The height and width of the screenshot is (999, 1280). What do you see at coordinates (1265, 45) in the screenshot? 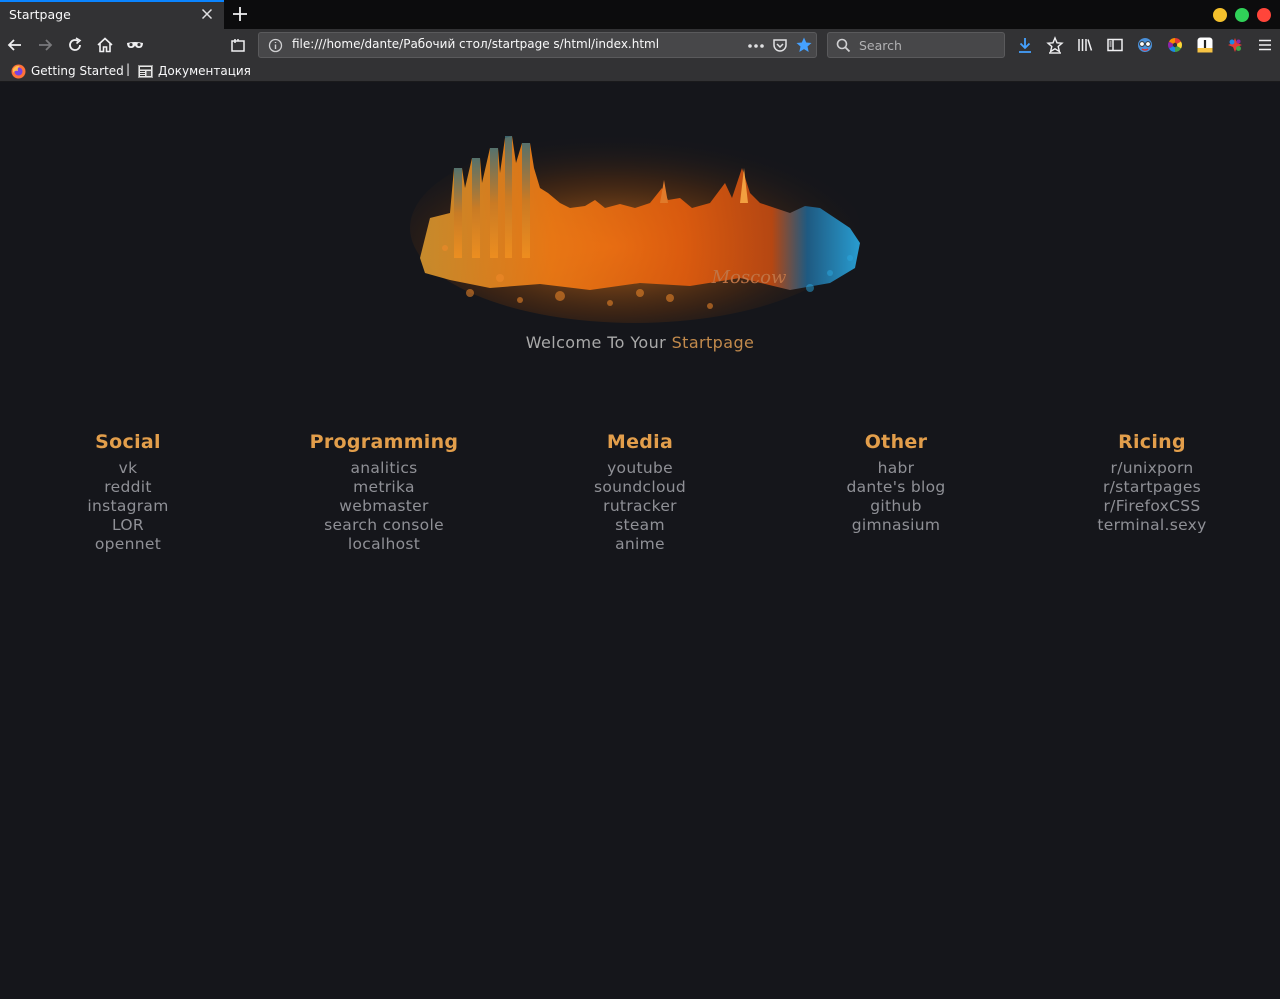
I see `menu-hamburger-icon` at bounding box center [1265, 45].